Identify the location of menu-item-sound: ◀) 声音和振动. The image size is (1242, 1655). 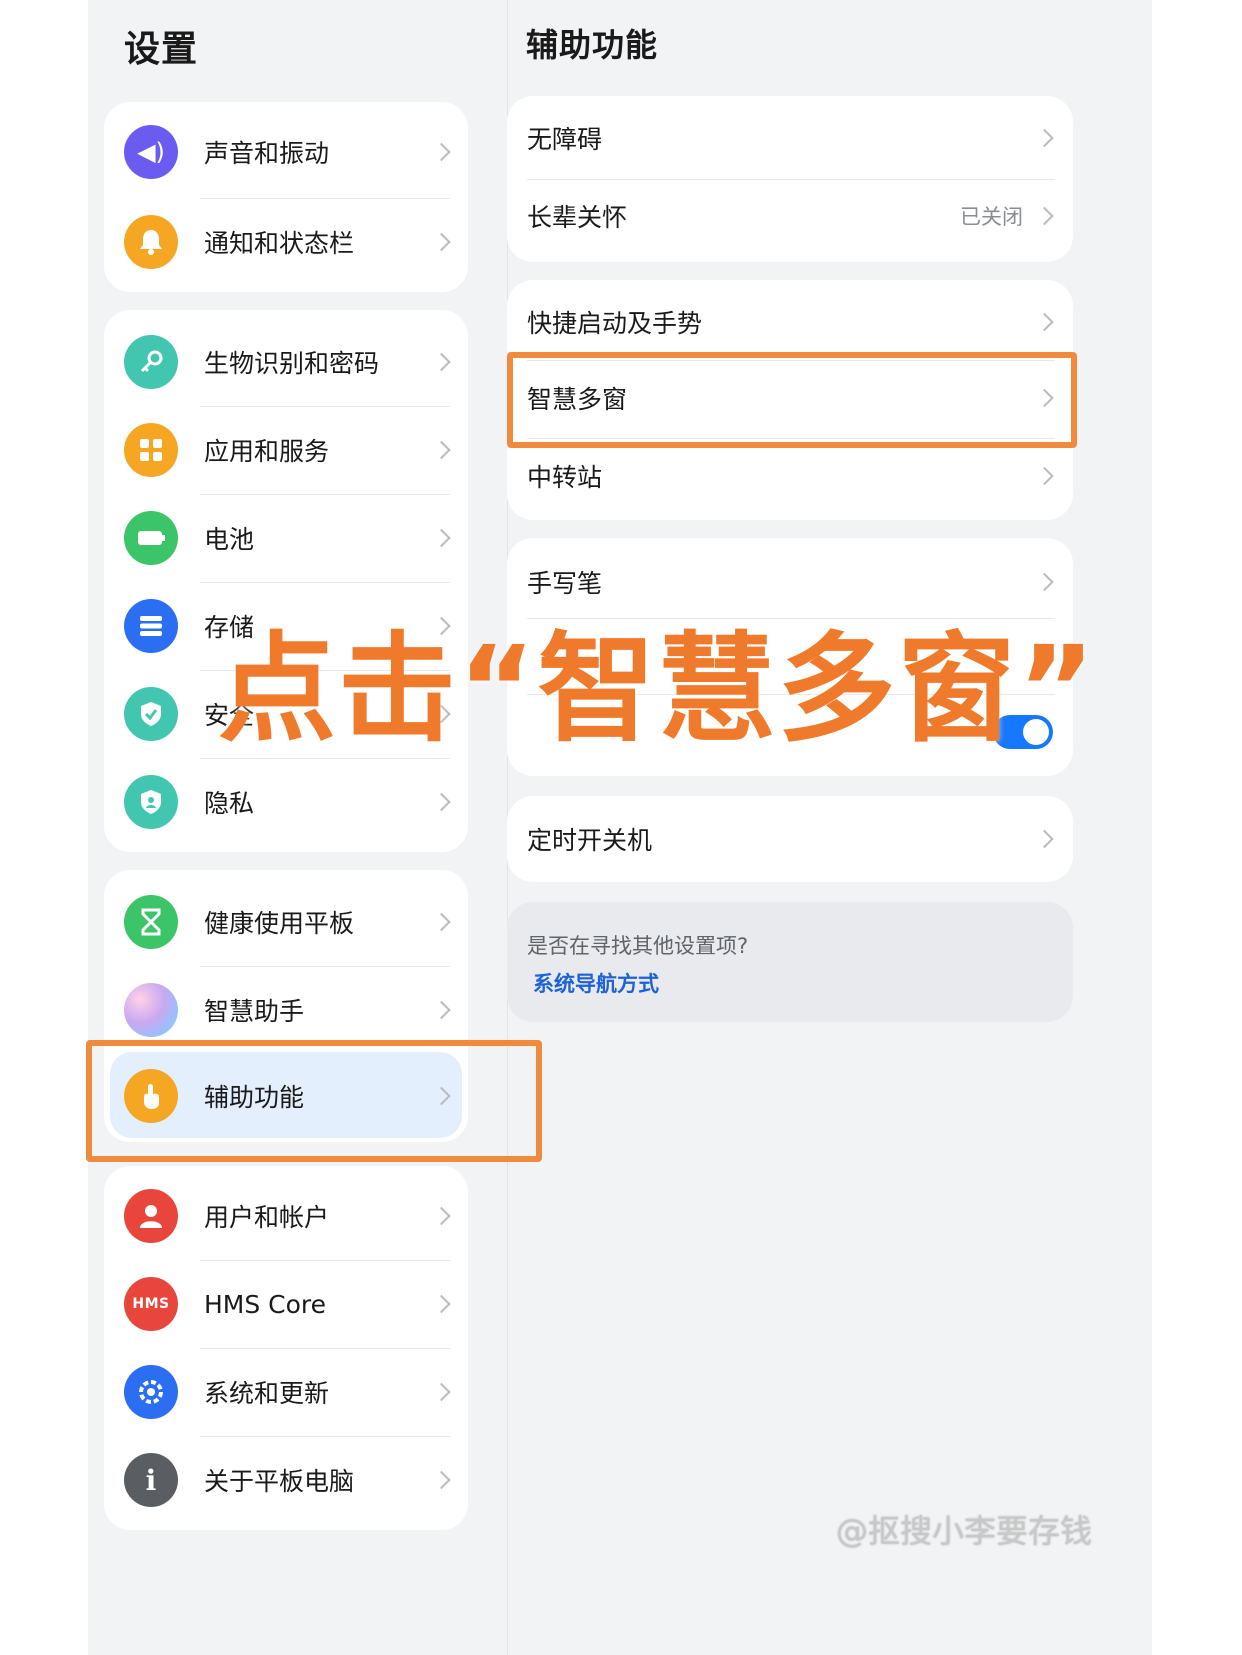
(286, 152).